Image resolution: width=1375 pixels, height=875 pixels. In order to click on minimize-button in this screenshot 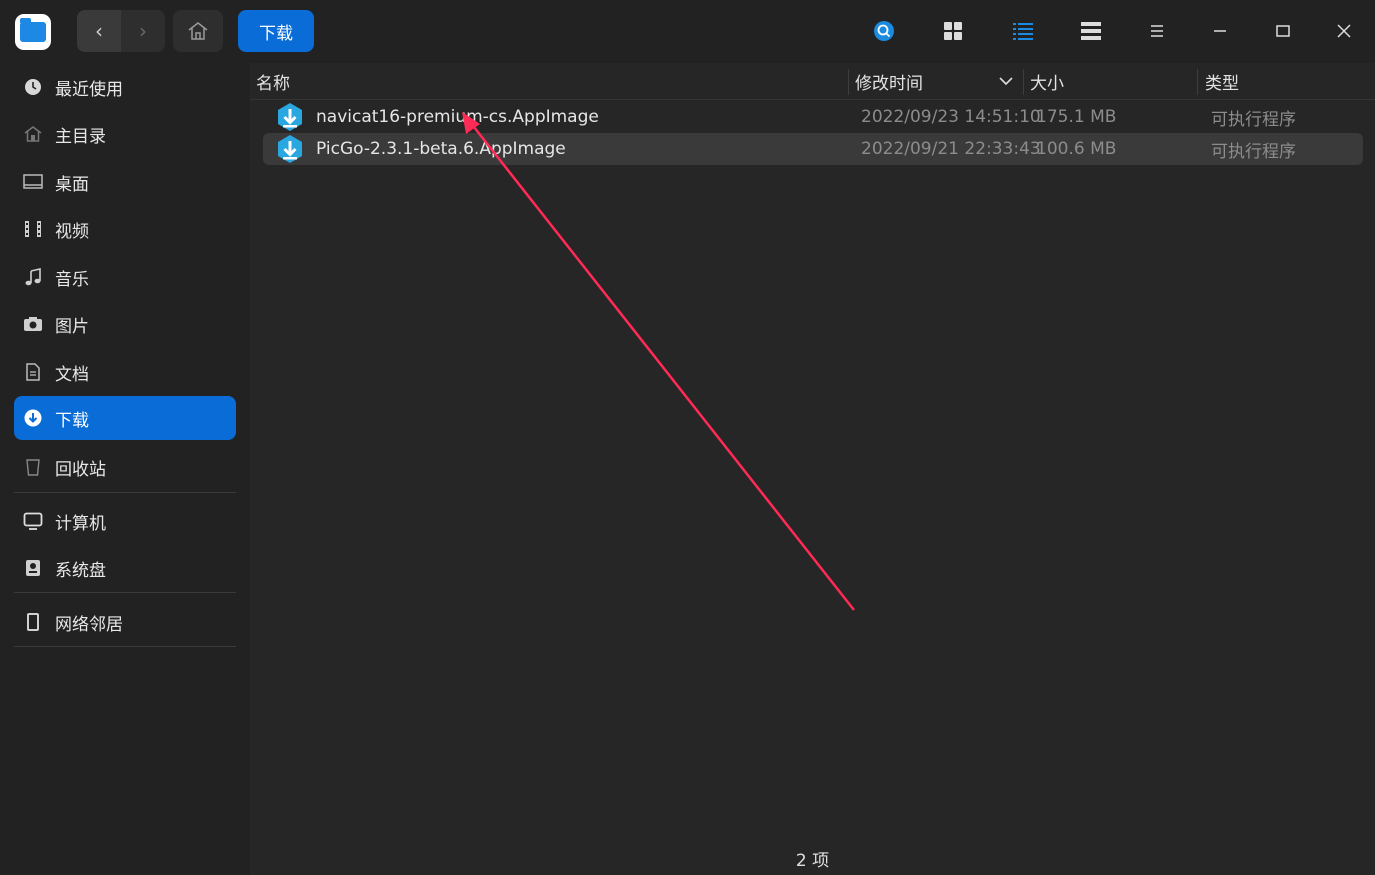, I will do `click(1220, 31)`.